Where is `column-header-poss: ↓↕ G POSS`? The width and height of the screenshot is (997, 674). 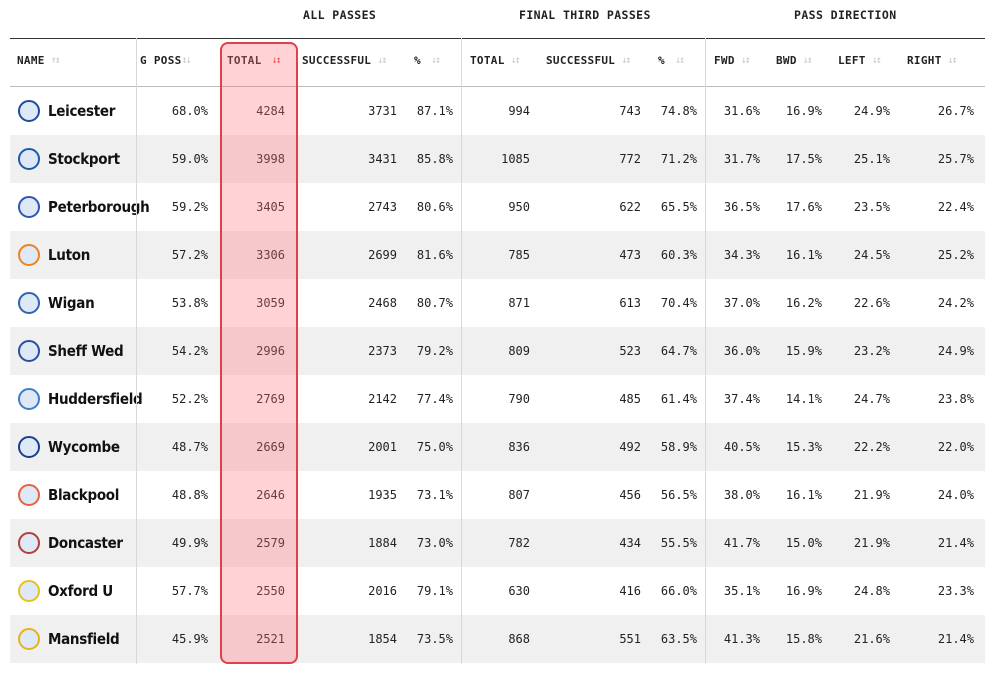
column-header-poss: ↓↕ G POSS is located at coordinates (175, 60).